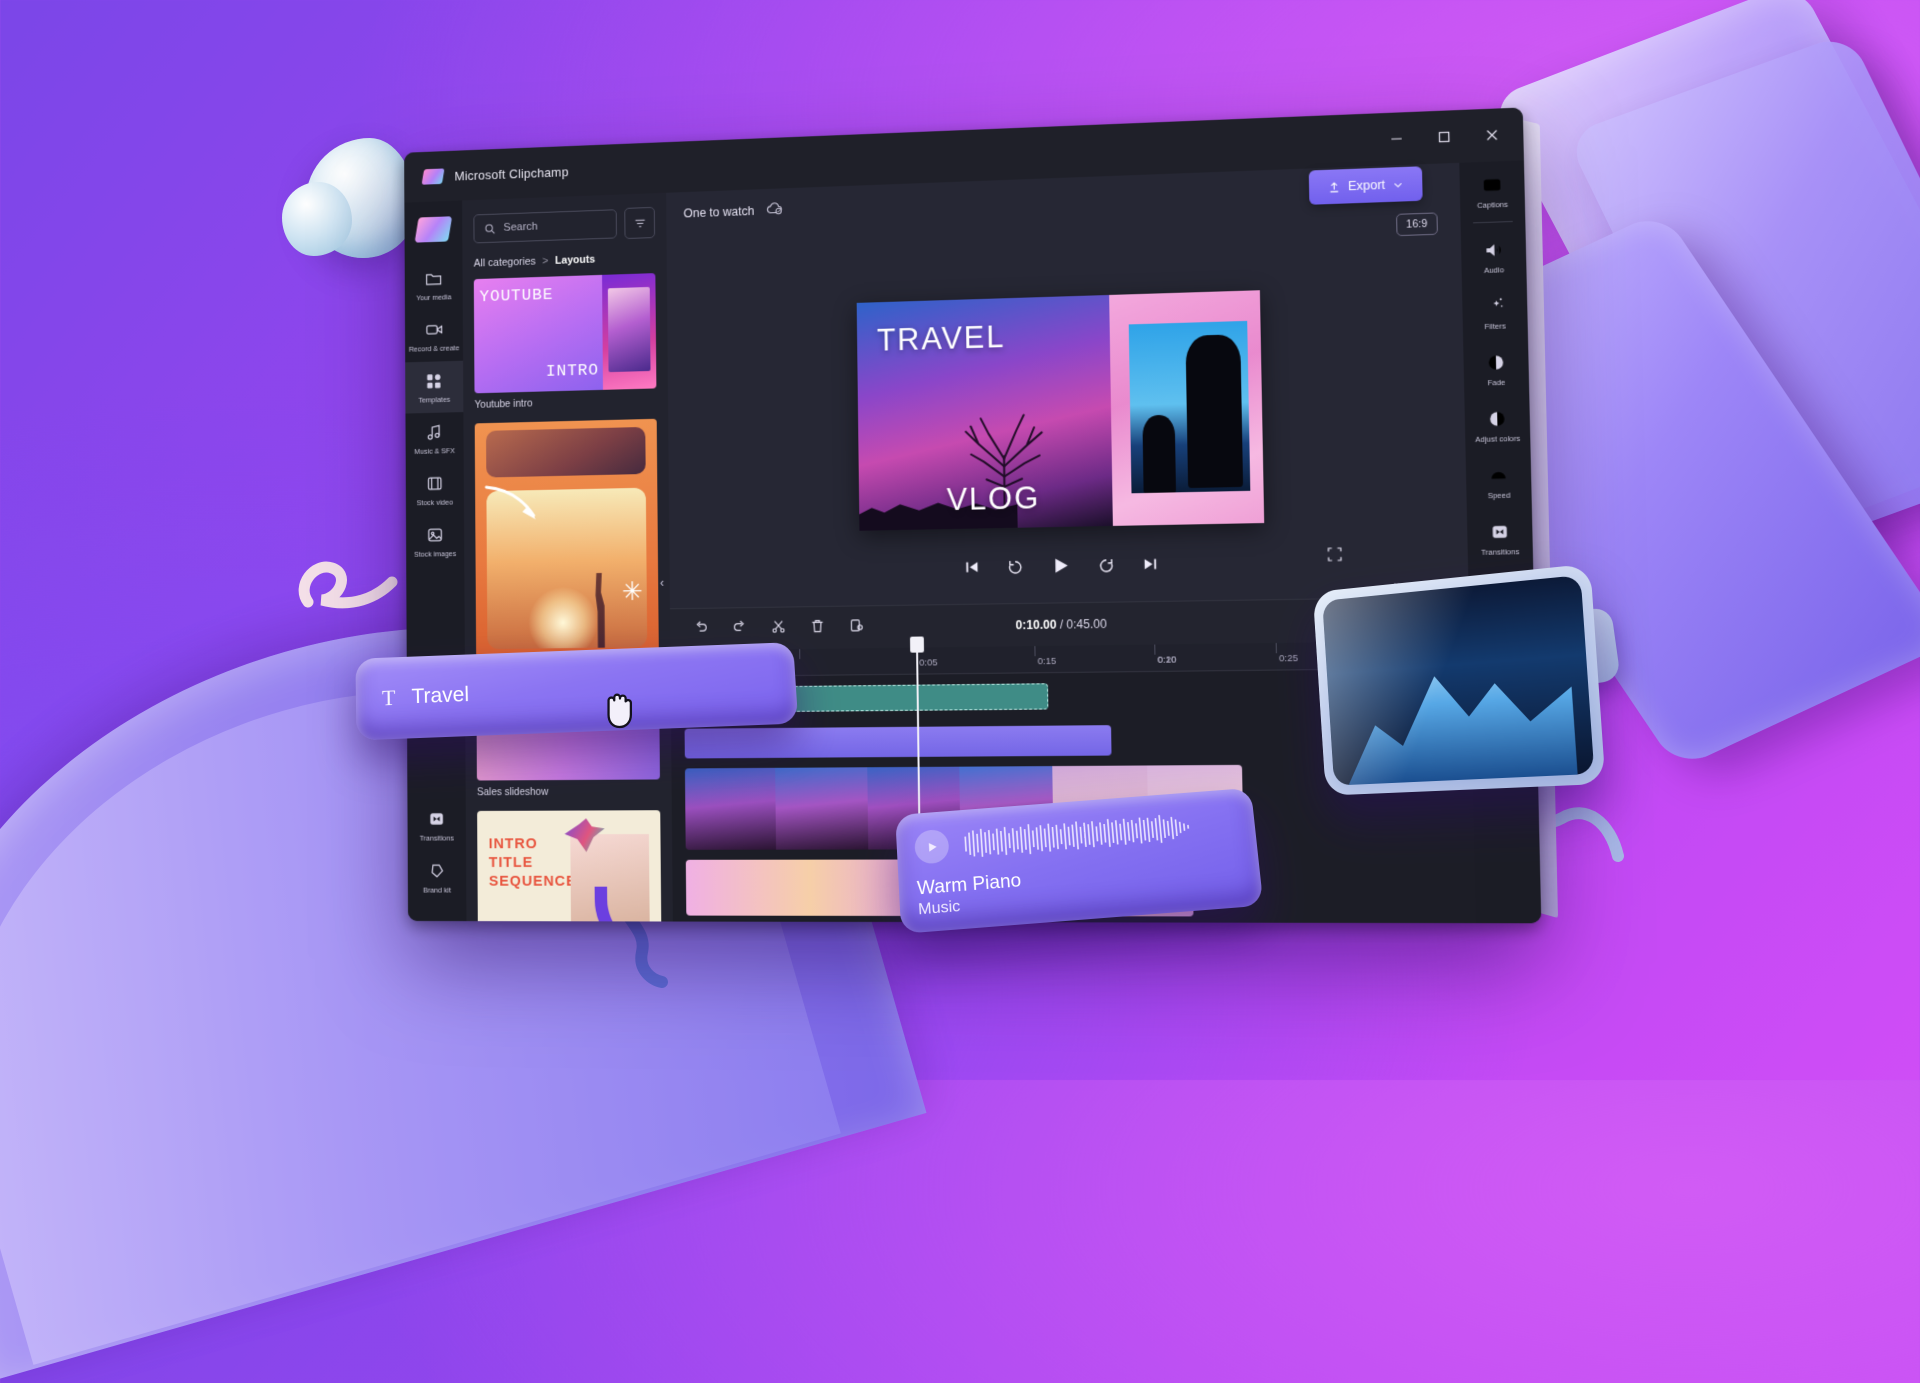  I want to click on template-name: Youtube intro, so click(503, 404).